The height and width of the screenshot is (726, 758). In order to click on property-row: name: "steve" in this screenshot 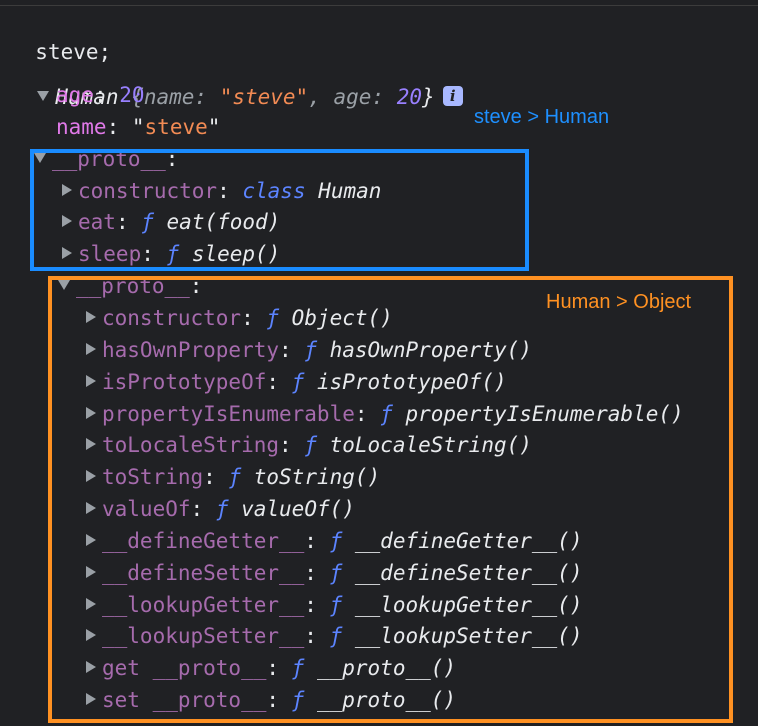, I will do `click(138, 127)`.